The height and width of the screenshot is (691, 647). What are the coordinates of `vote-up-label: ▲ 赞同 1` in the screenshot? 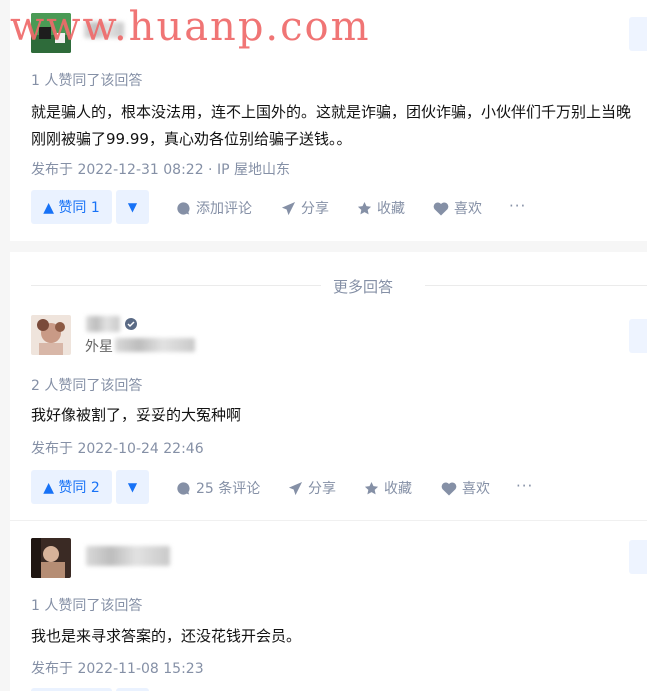 It's located at (71, 208).